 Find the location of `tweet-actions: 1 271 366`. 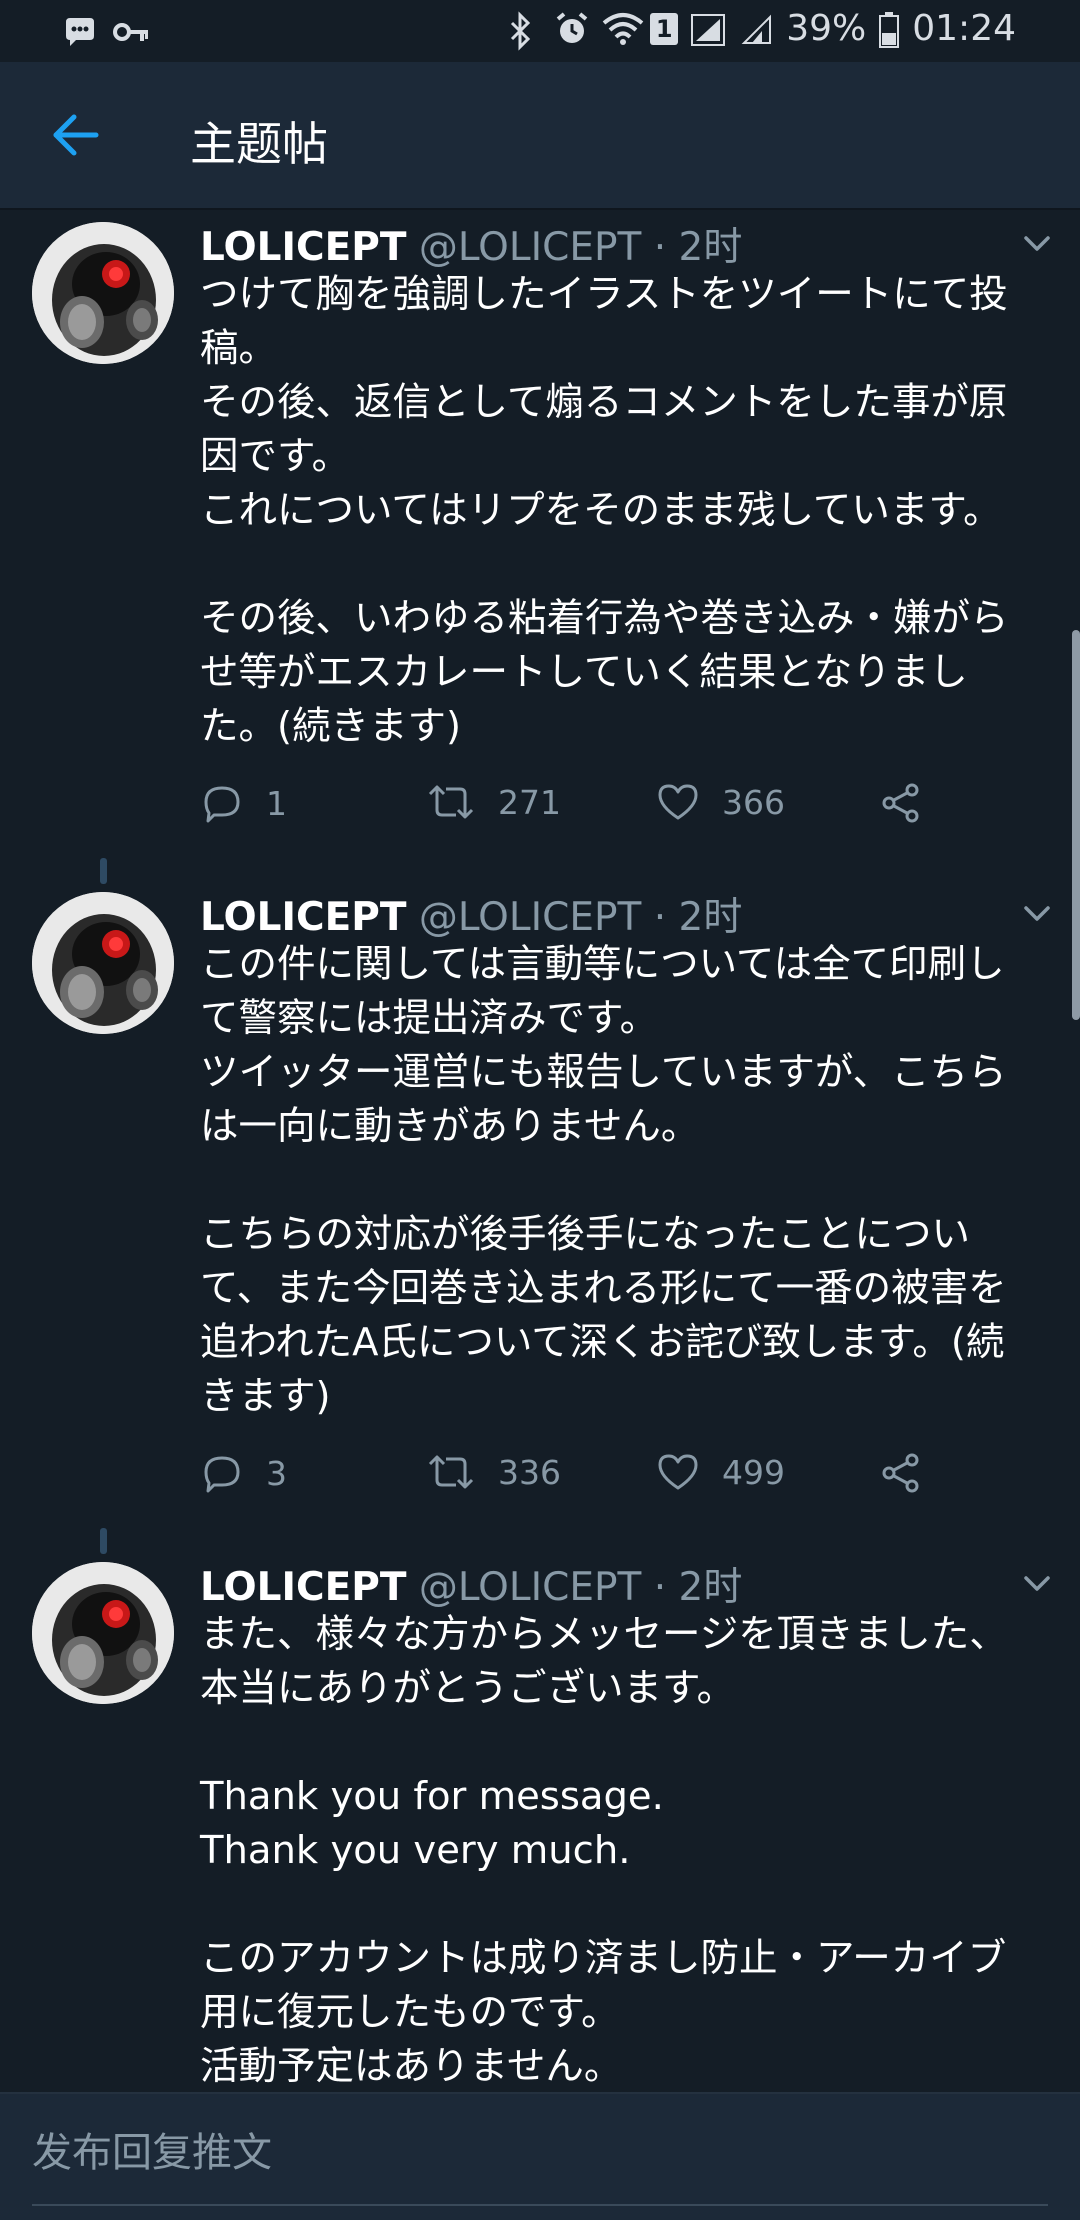

tweet-actions: 1 271 366 is located at coordinates (580, 812).